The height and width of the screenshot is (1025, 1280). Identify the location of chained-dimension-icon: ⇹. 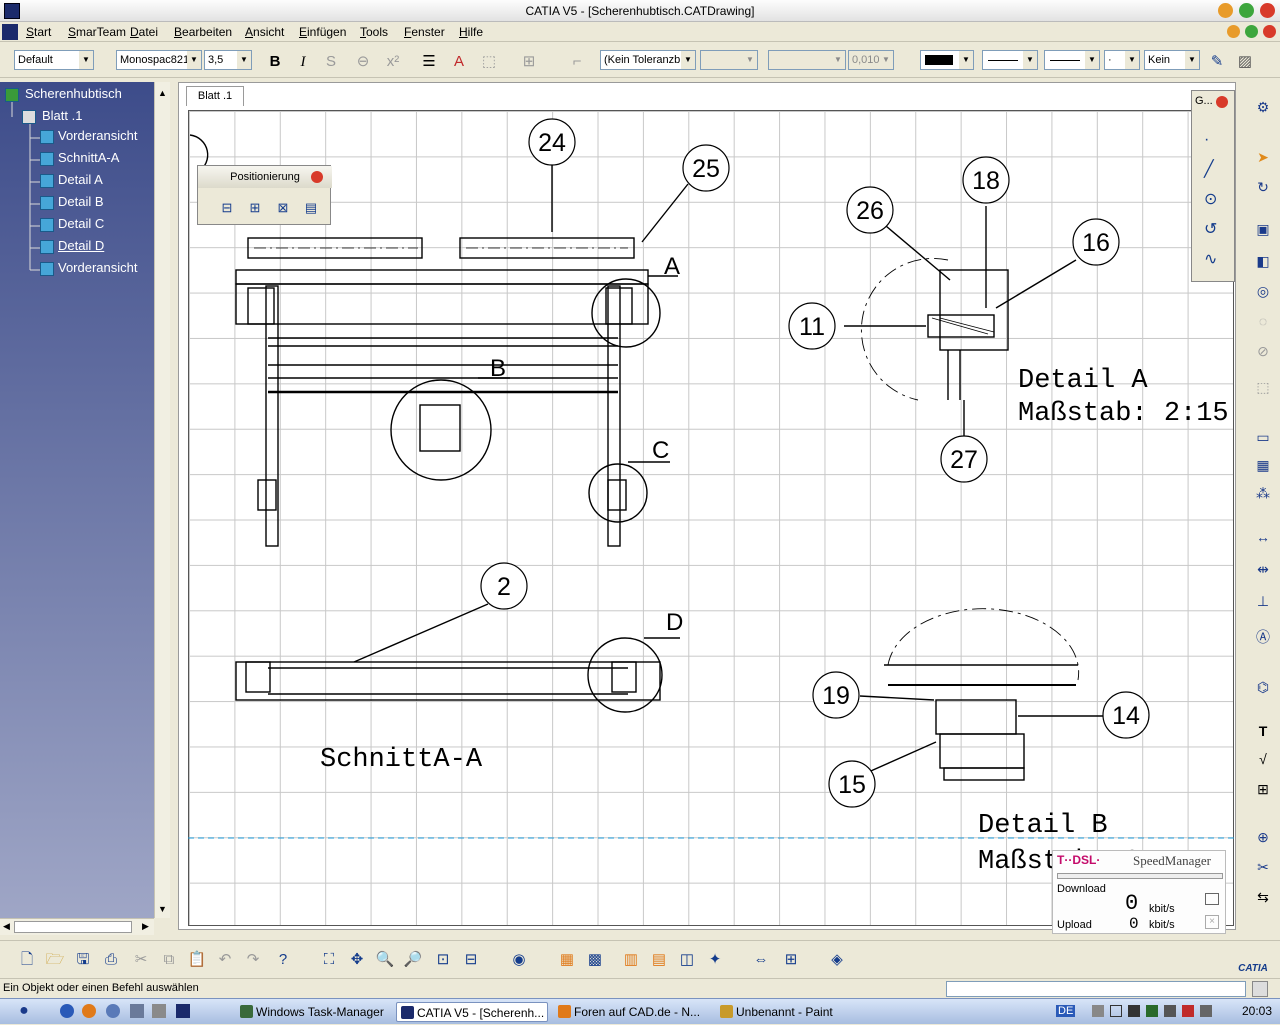
(1263, 569).